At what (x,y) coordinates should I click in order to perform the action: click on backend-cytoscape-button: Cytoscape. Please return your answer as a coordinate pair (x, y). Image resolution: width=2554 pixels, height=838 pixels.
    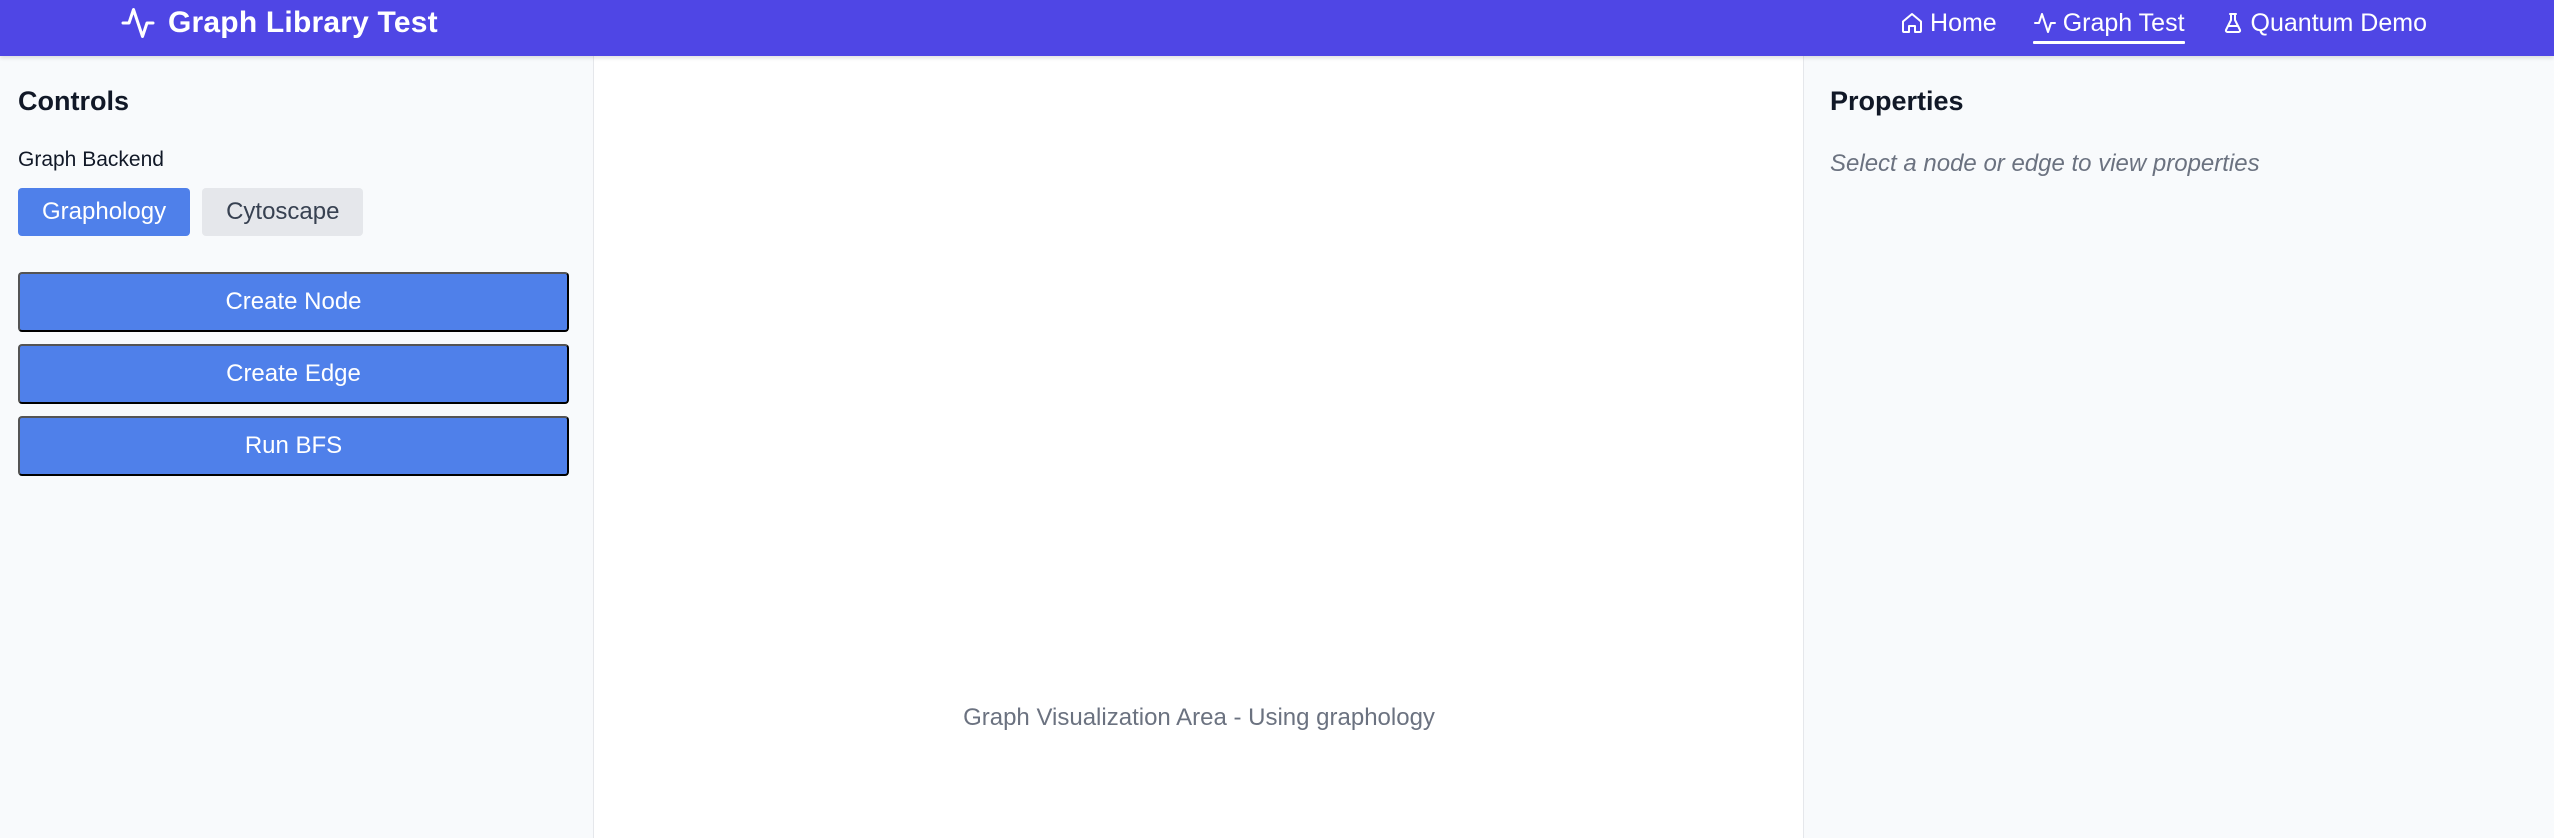
    Looking at the image, I should click on (283, 212).